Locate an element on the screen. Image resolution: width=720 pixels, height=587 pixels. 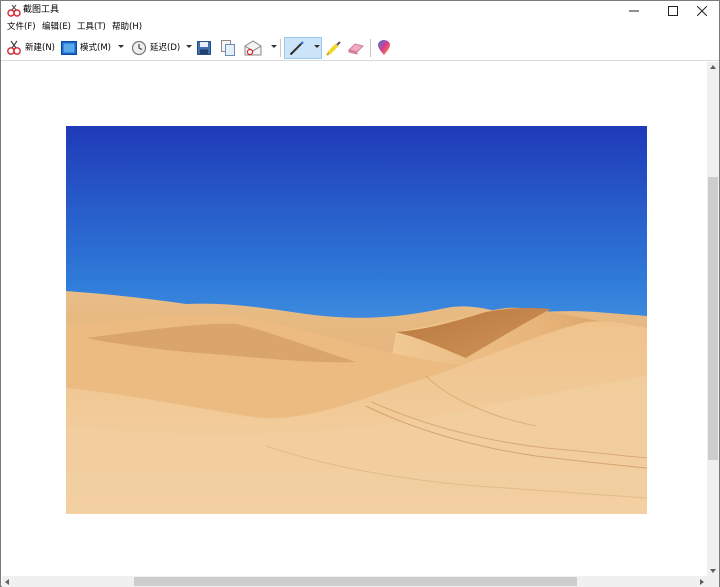
horizontal-scrollbar is located at coordinates (354, 581).